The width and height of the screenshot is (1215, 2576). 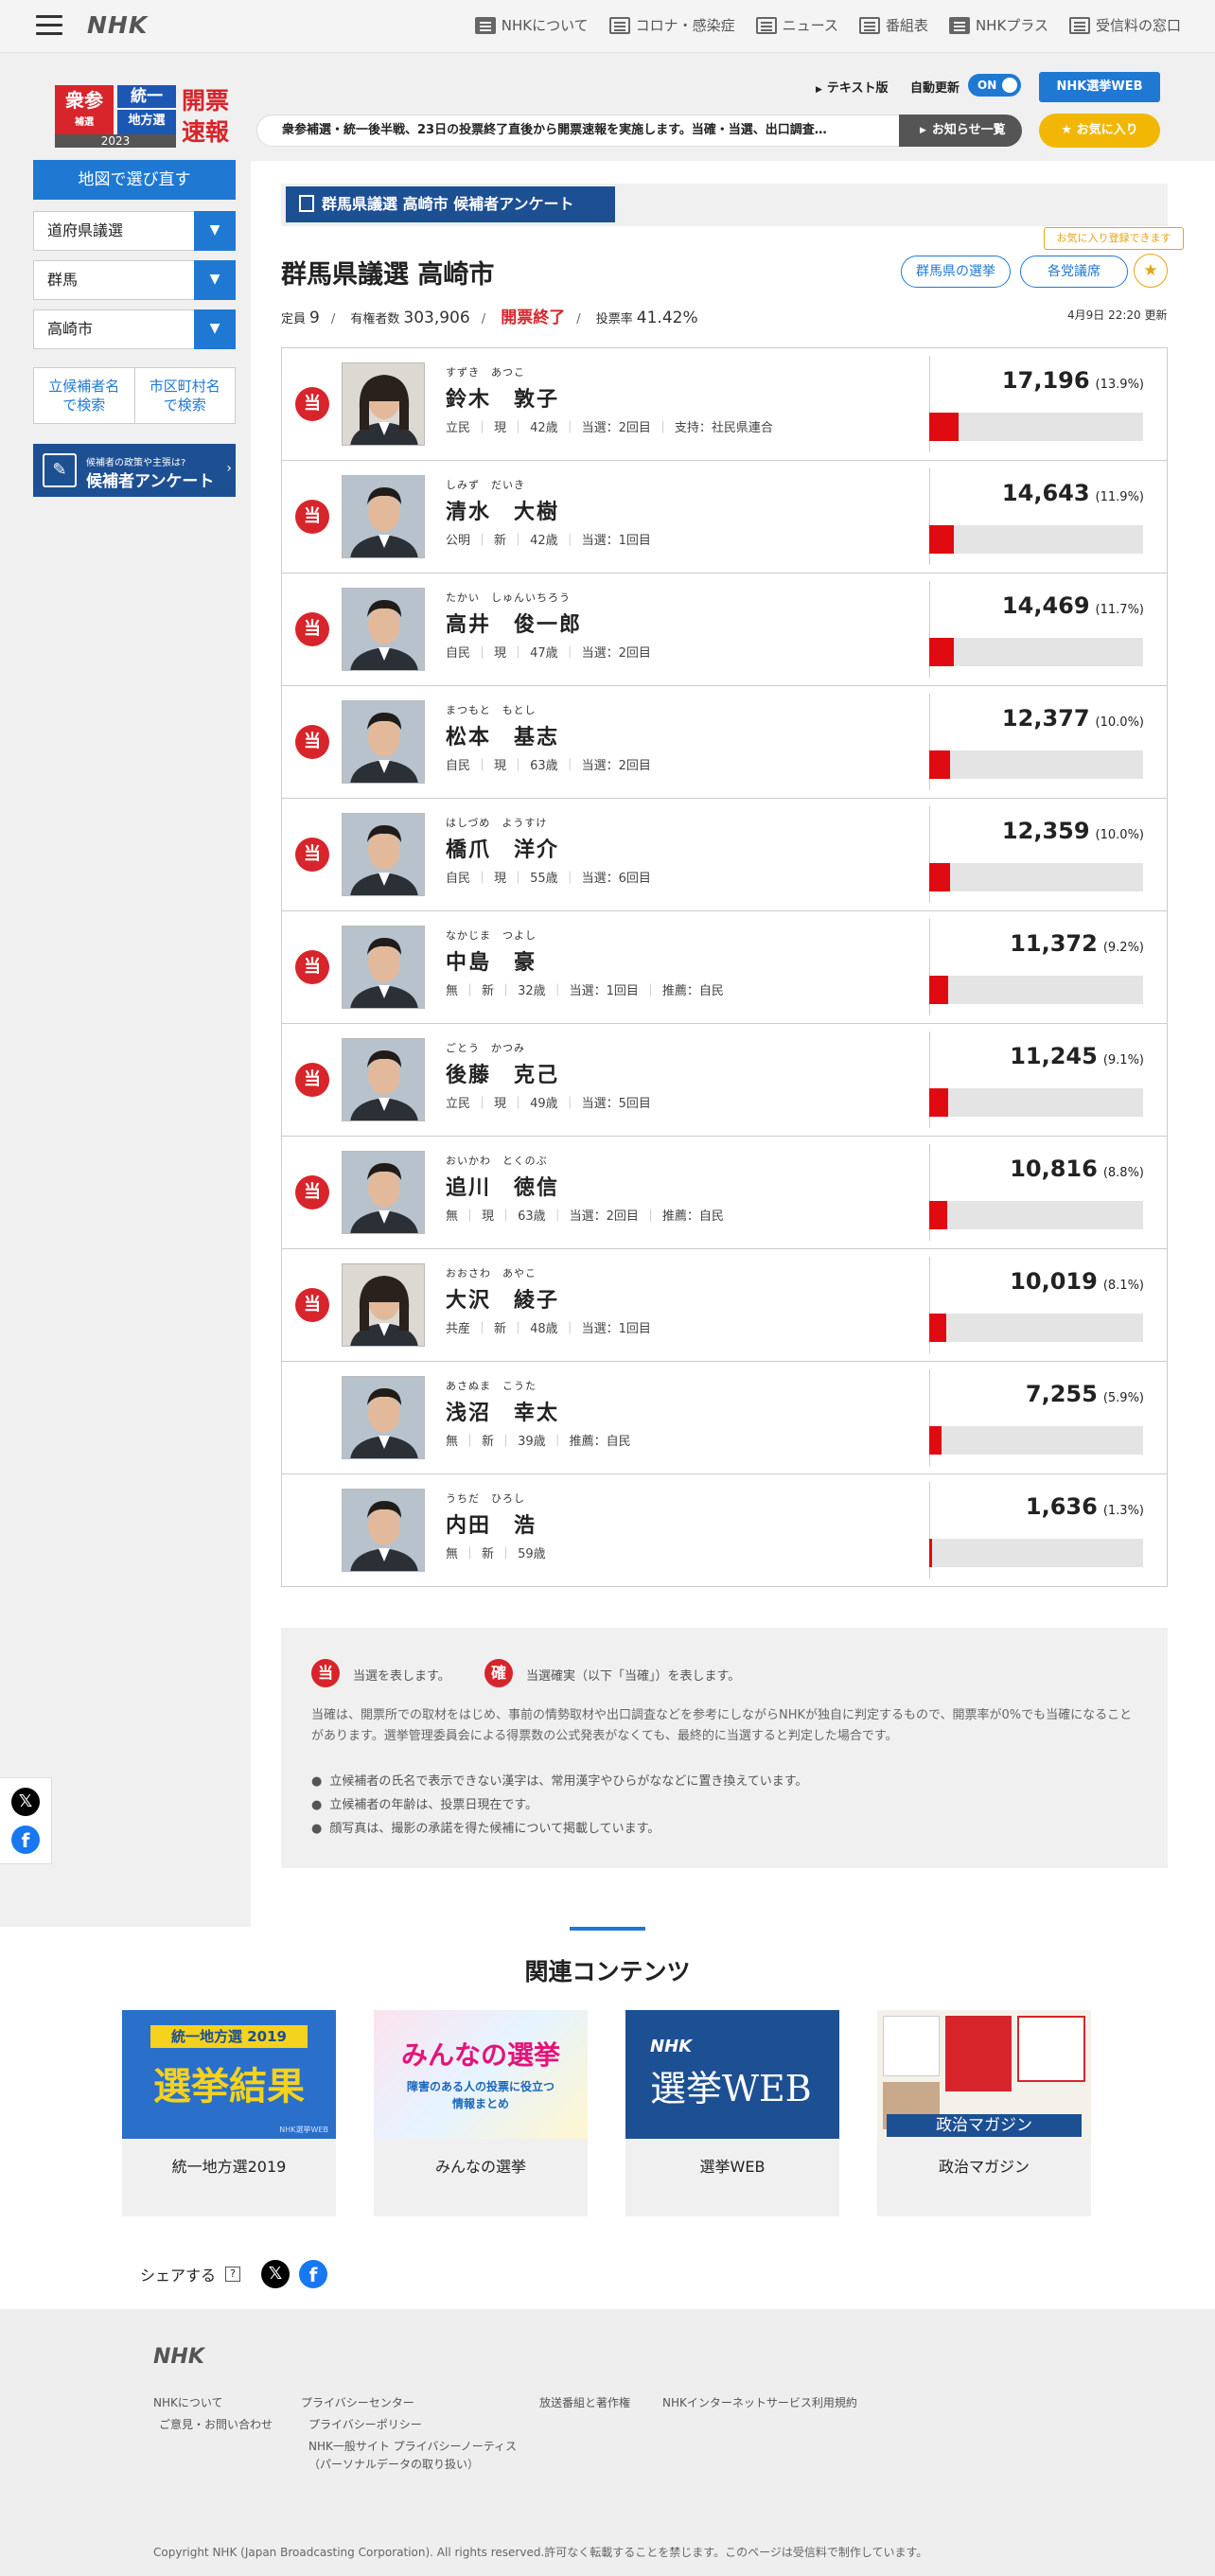 What do you see at coordinates (388, 275) in the screenshot?
I see `page-title: 群馬県議選 高崎市` at bounding box center [388, 275].